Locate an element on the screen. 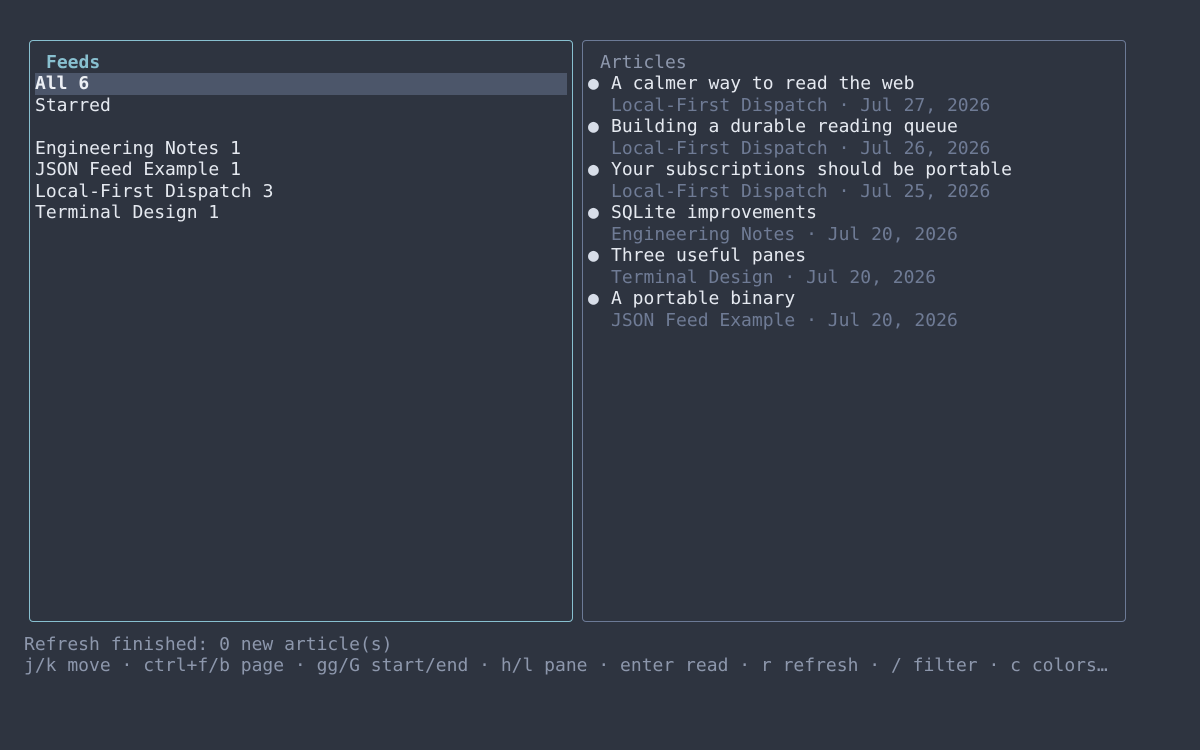 Image resolution: width=1200 pixels, height=750 pixels. feed-item-starred: Starred is located at coordinates (301, 106).